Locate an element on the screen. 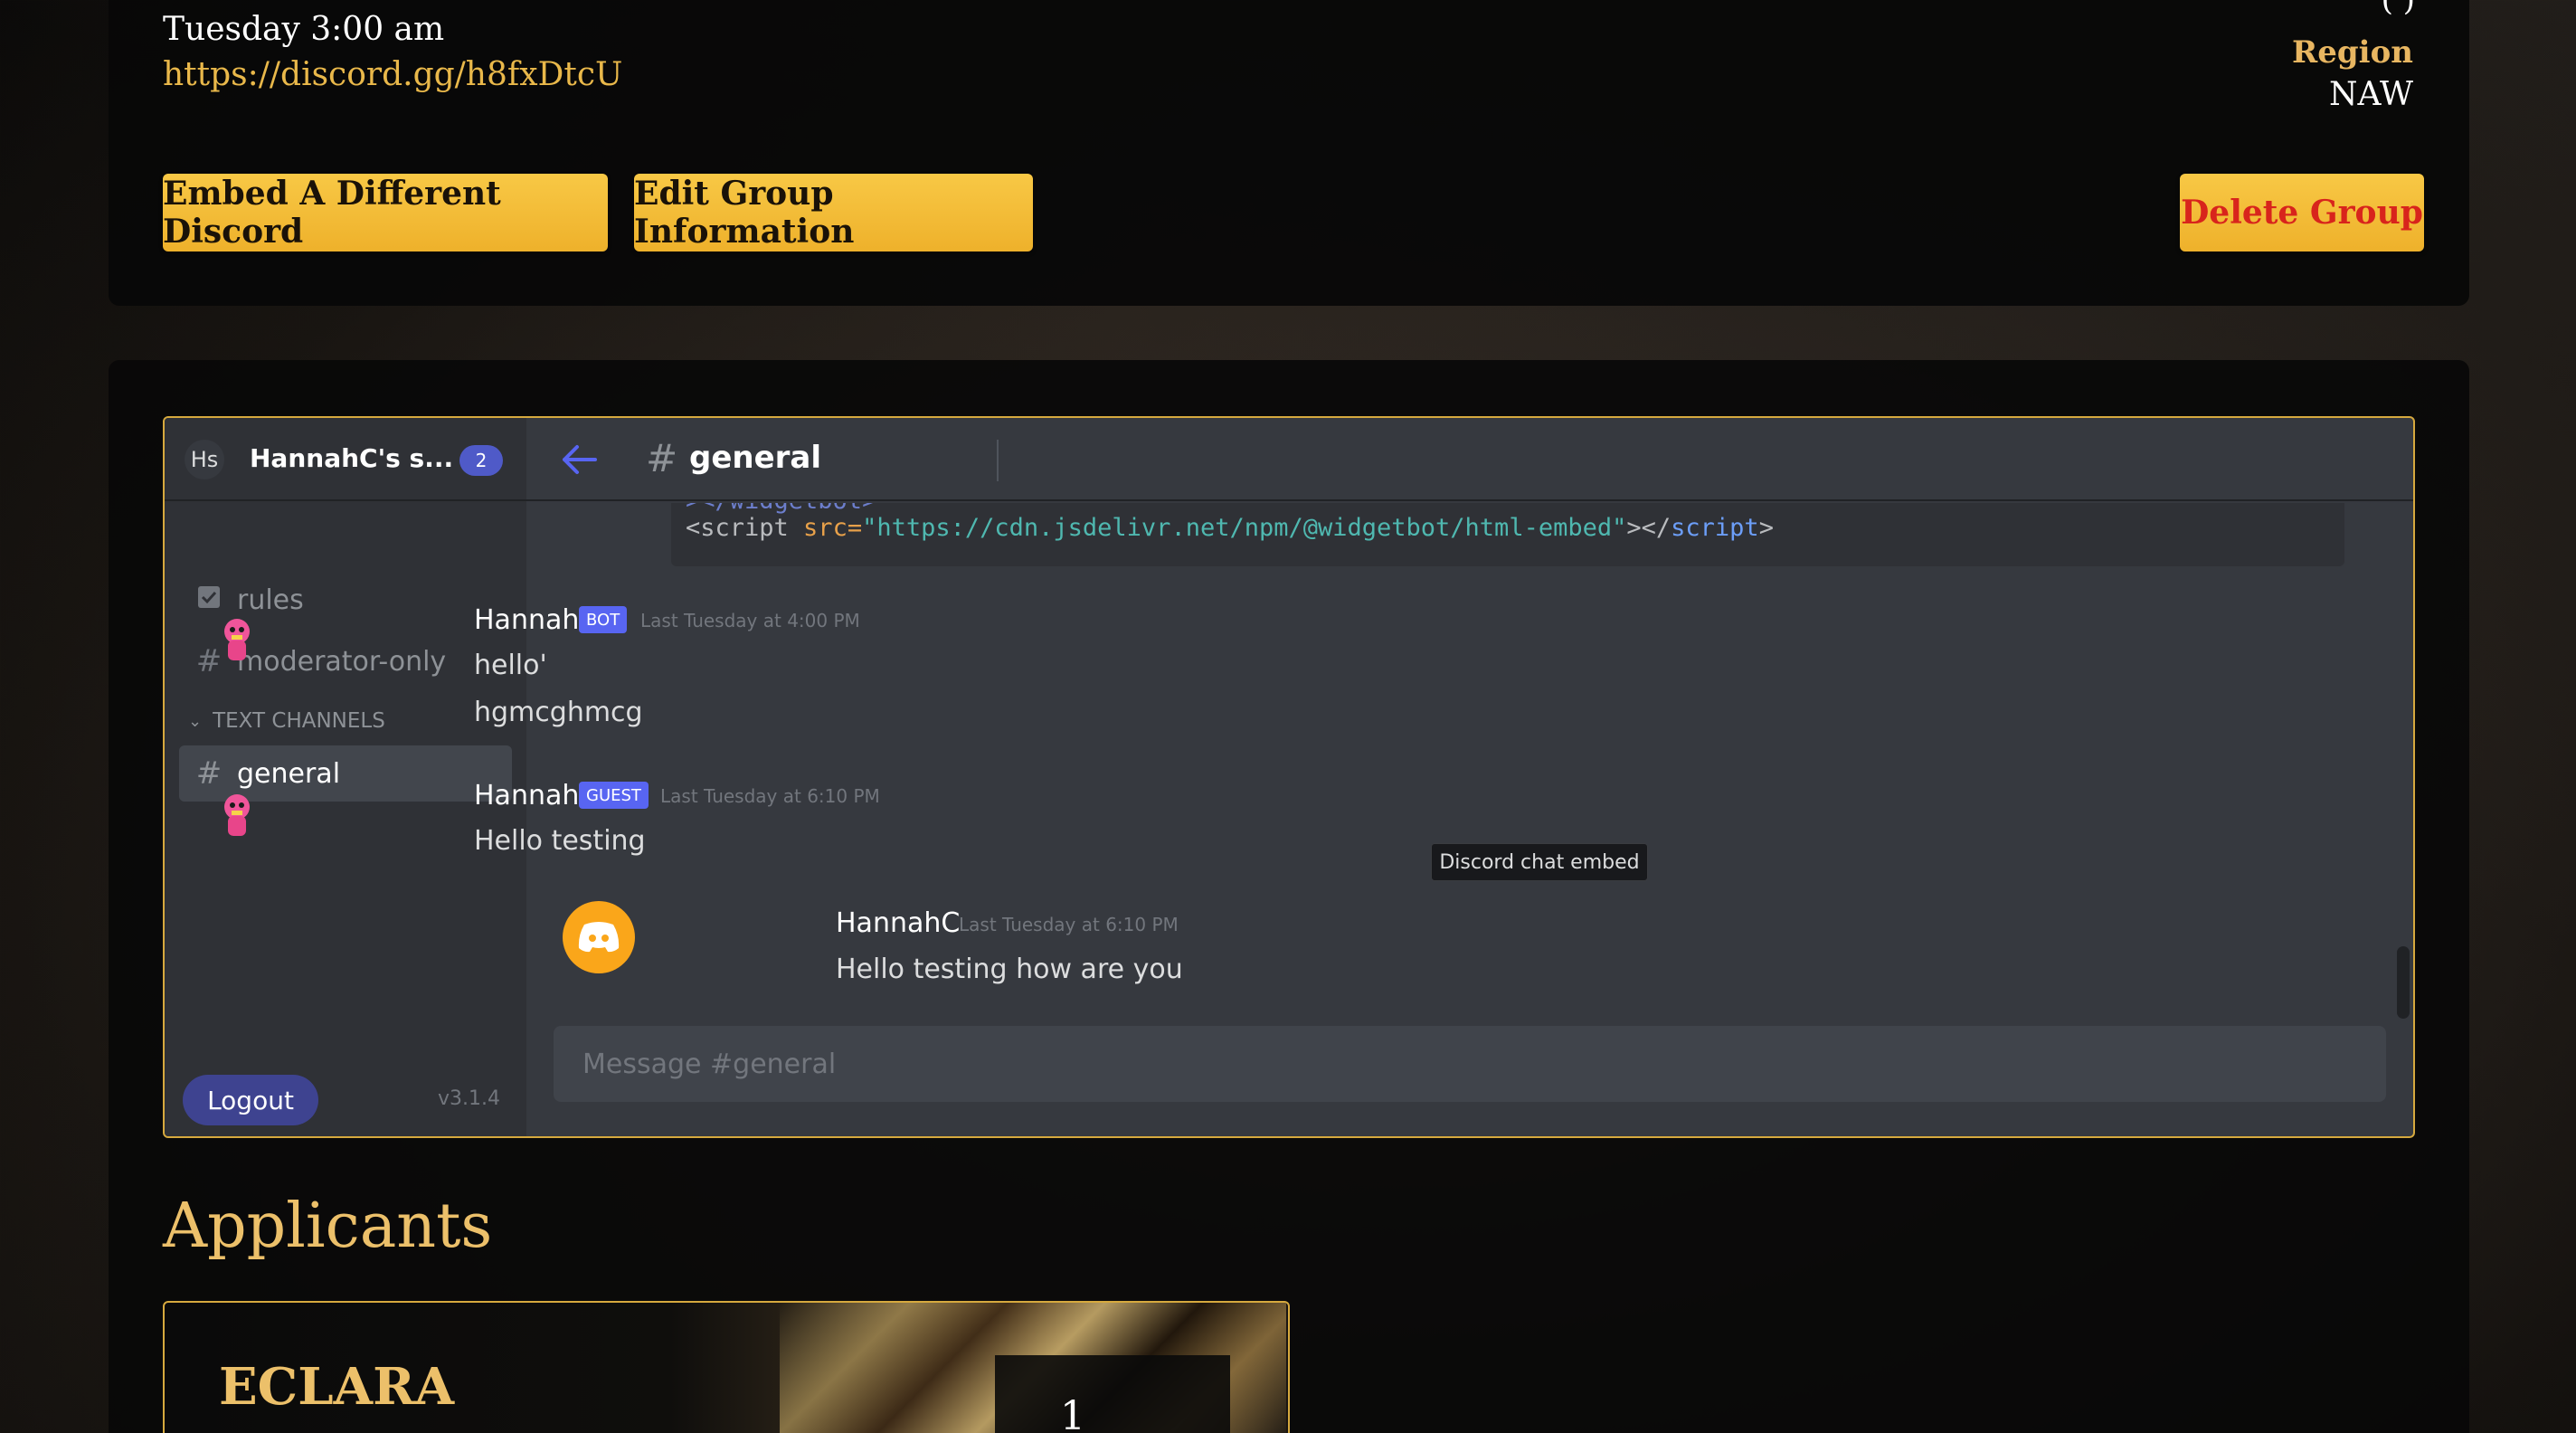 The height and width of the screenshot is (1433, 2576). embed-different-discord-button: Embed A Different Discord is located at coordinates (385, 212).